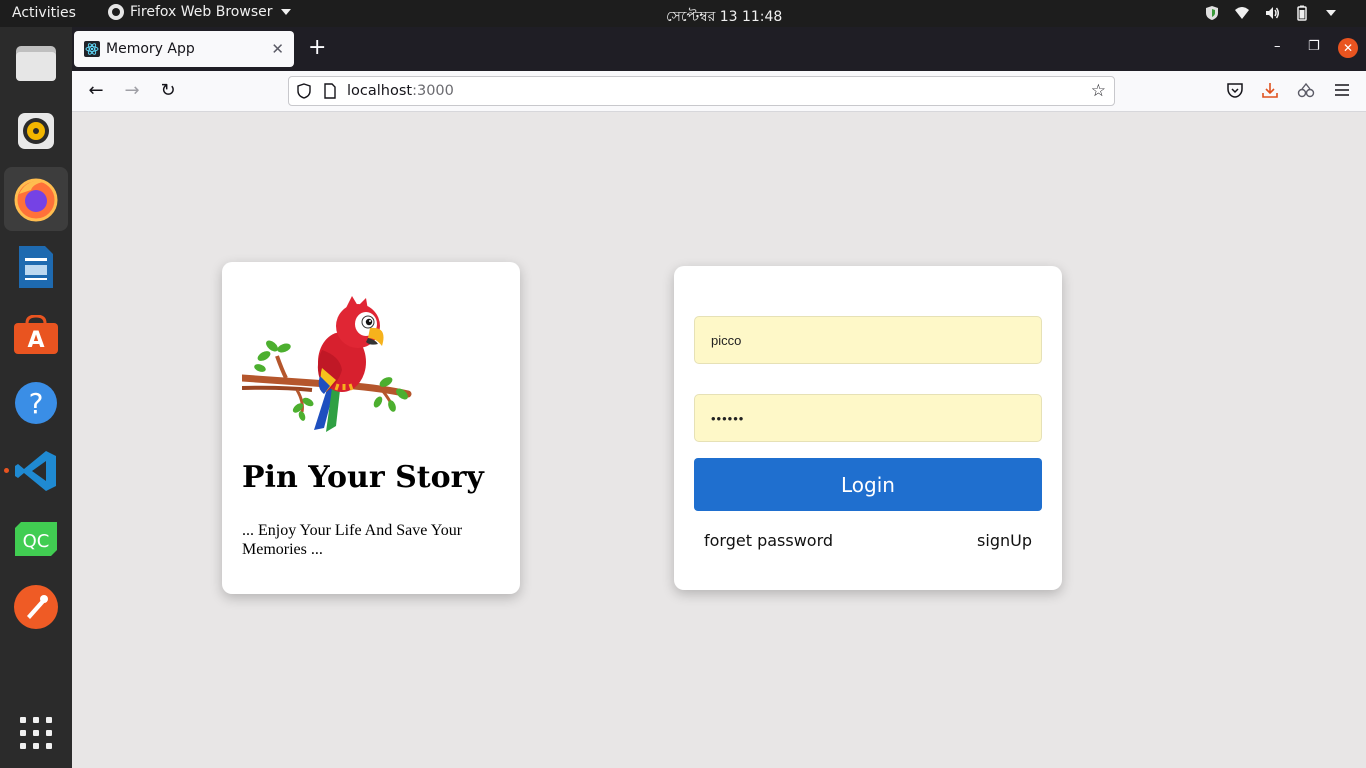 Image resolution: width=1366 pixels, height=768 pixels. I want to click on dock-help: ?, so click(36, 403).